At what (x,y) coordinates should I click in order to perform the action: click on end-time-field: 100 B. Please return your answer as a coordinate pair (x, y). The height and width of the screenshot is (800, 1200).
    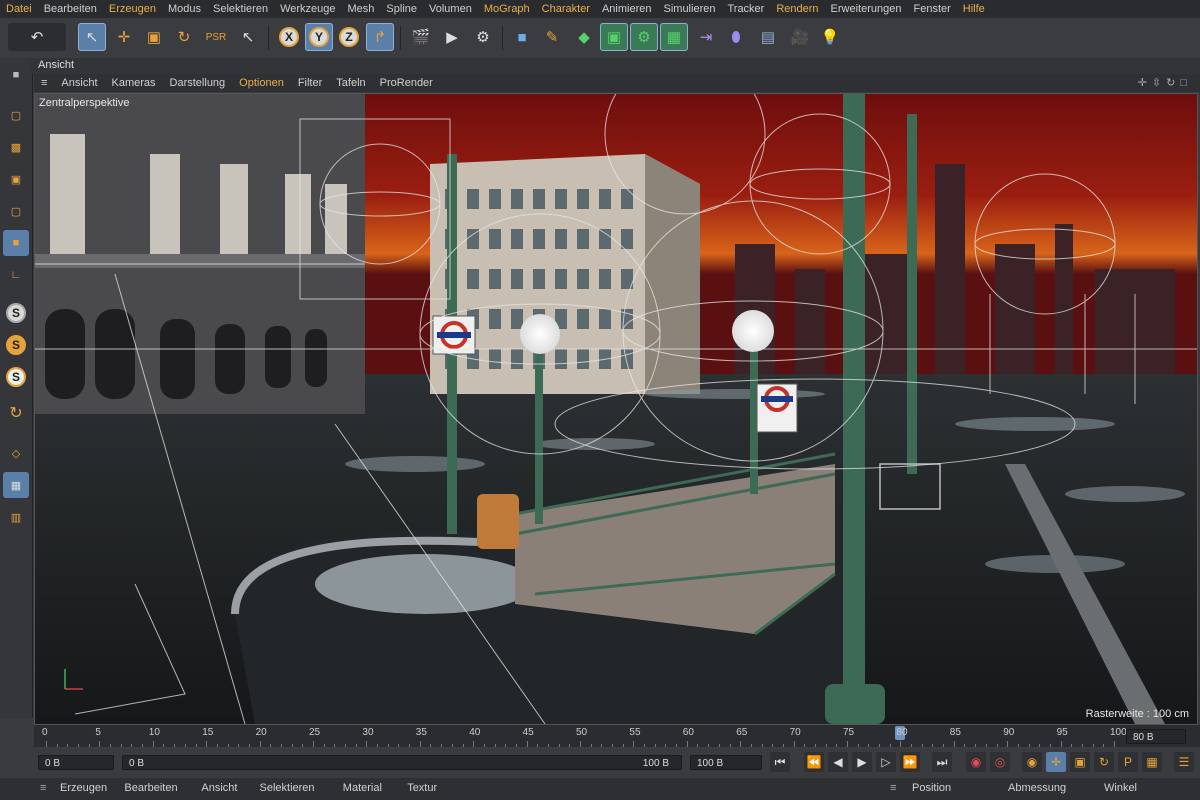
    Looking at the image, I should click on (726, 762).